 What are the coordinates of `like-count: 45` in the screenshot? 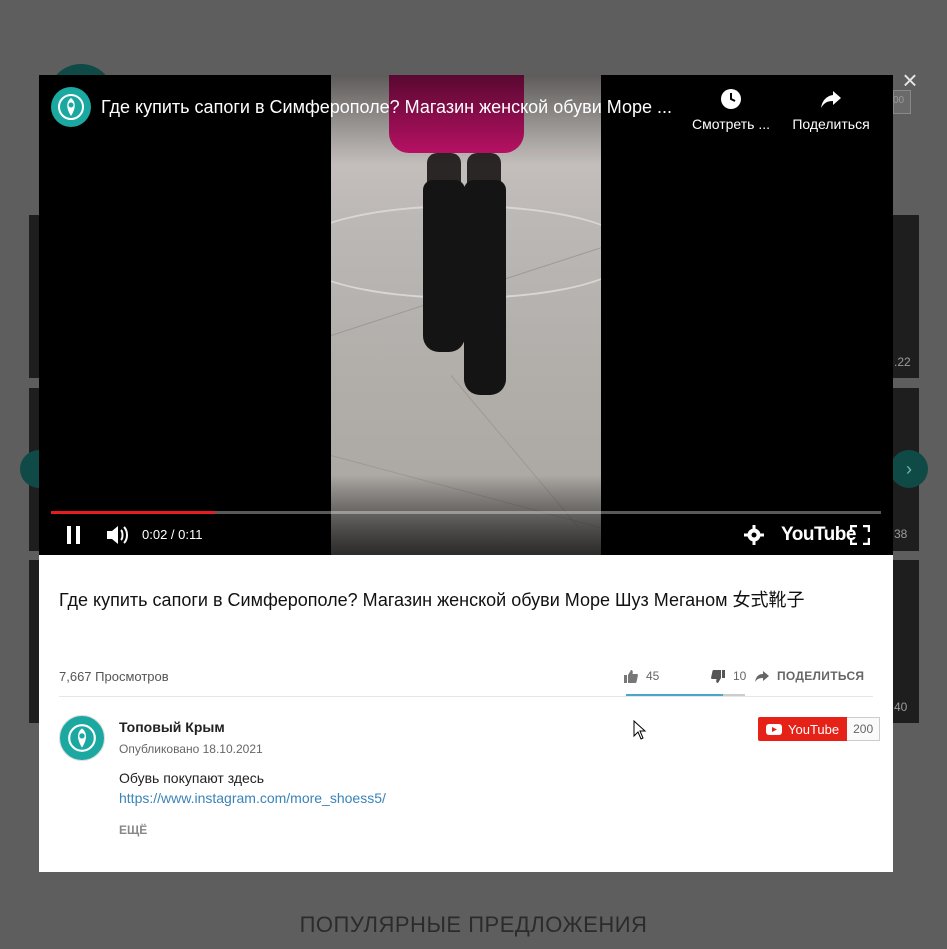 It's located at (653, 676).